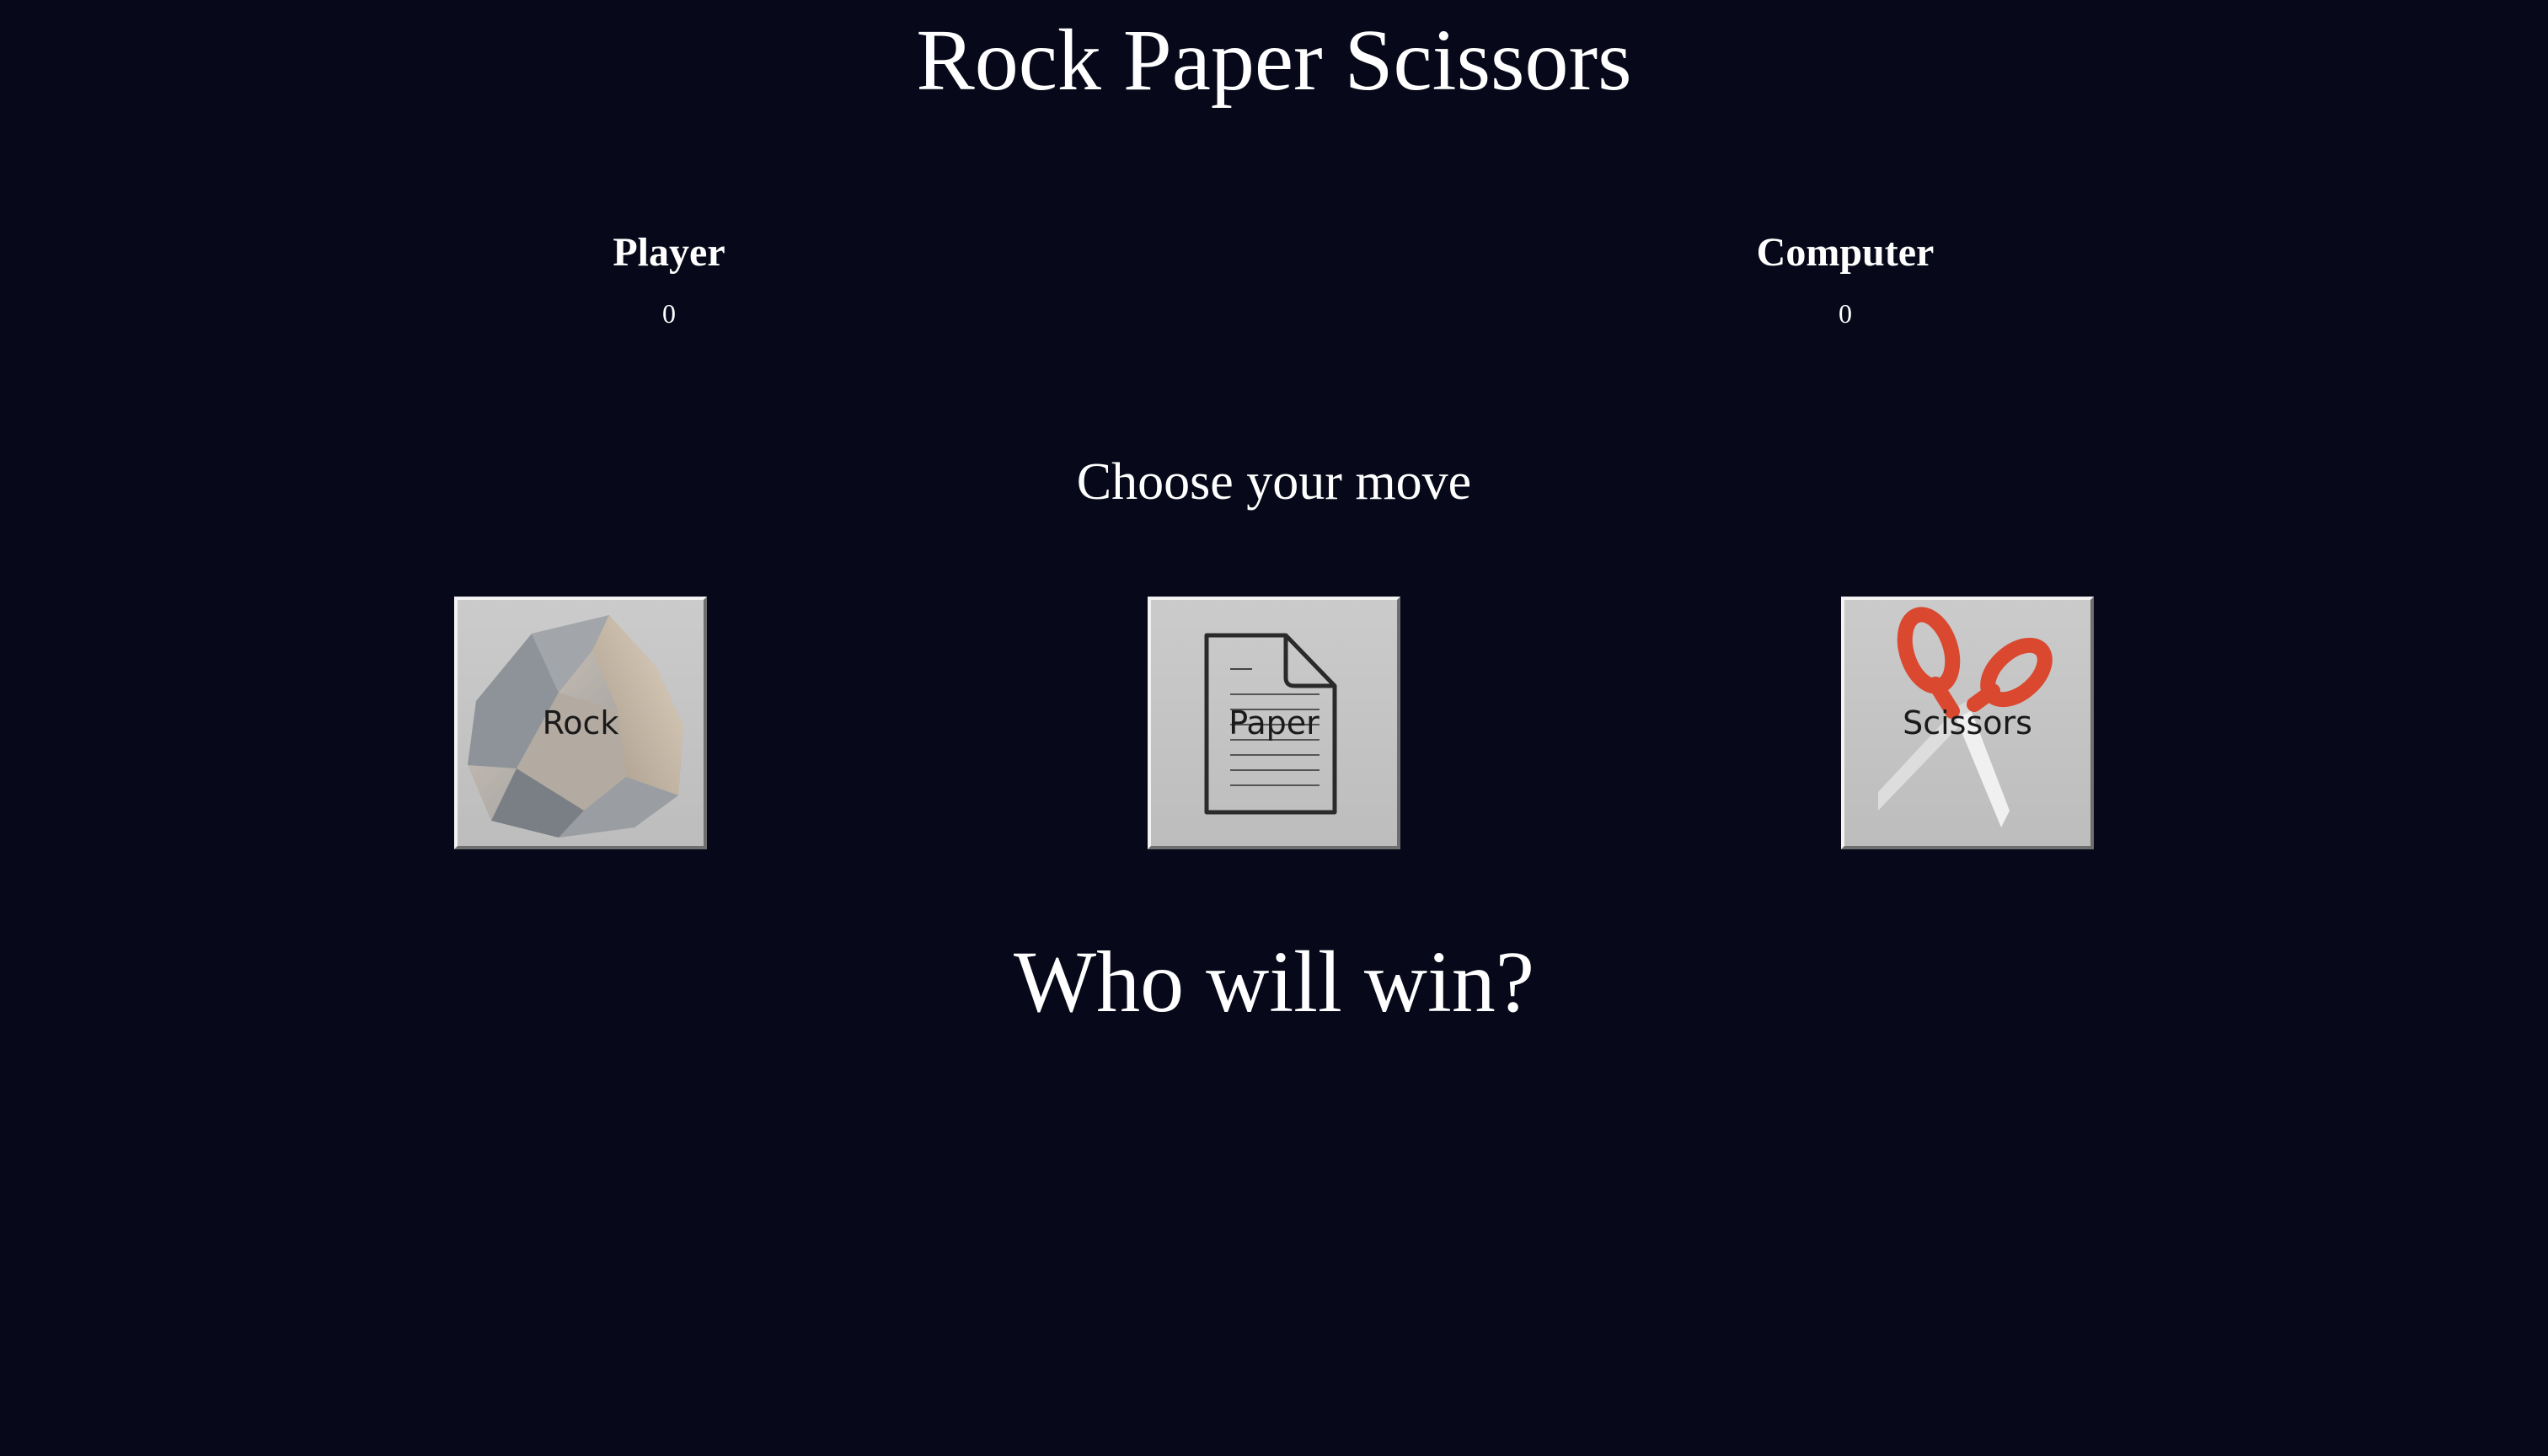 Image resolution: width=2548 pixels, height=1456 pixels. Describe the element at coordinates (1274, 982) in the screenshot. I see `result-message: Who will win?` at that location.